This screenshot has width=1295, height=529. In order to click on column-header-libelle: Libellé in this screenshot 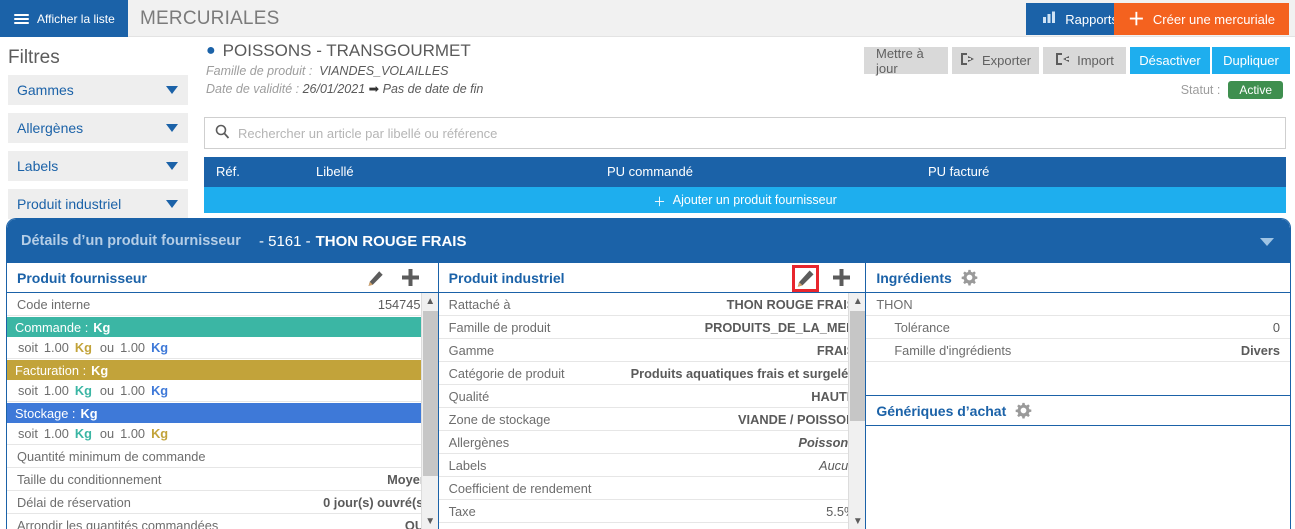, I will do `click(335, 171)`.